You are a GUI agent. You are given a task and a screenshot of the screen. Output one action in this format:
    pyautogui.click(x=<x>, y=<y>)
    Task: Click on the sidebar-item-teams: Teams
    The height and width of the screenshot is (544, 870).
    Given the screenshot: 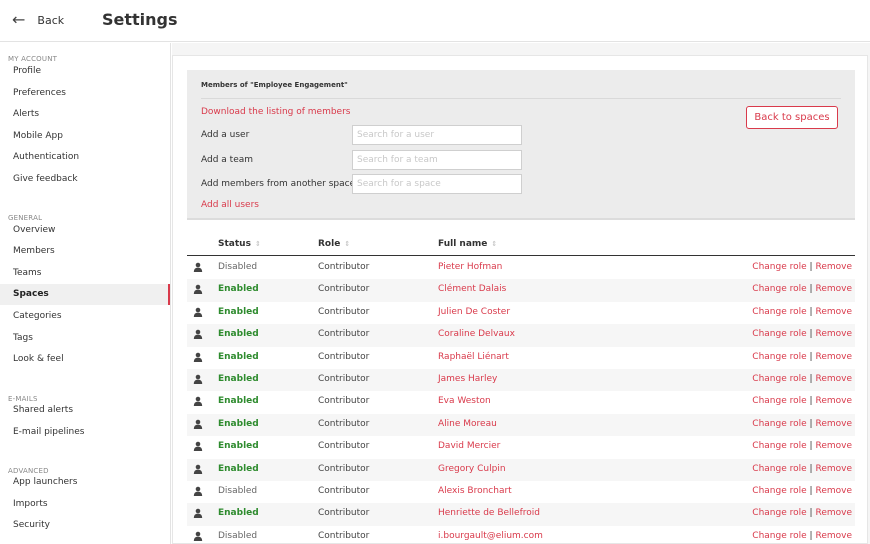 What is the action you would take?
    pyautogui.click(x=85, y=273)
    